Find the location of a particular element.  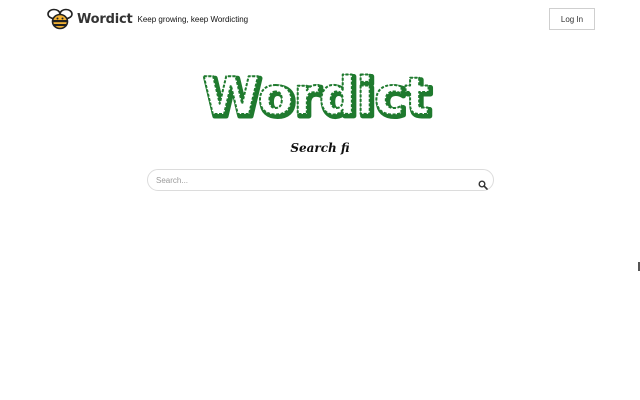

tagline: Keep growing, keep Wordicting is located at coordinates (193, 19).